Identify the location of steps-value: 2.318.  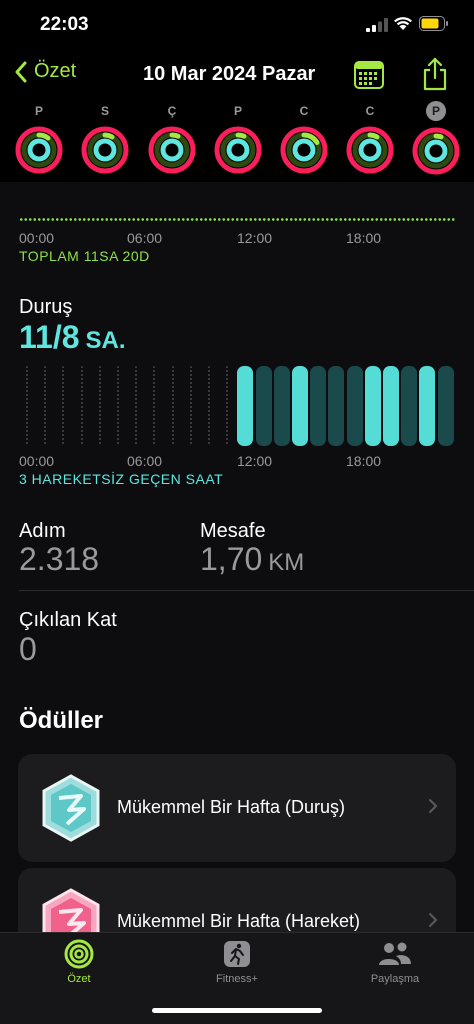
(59, 559).